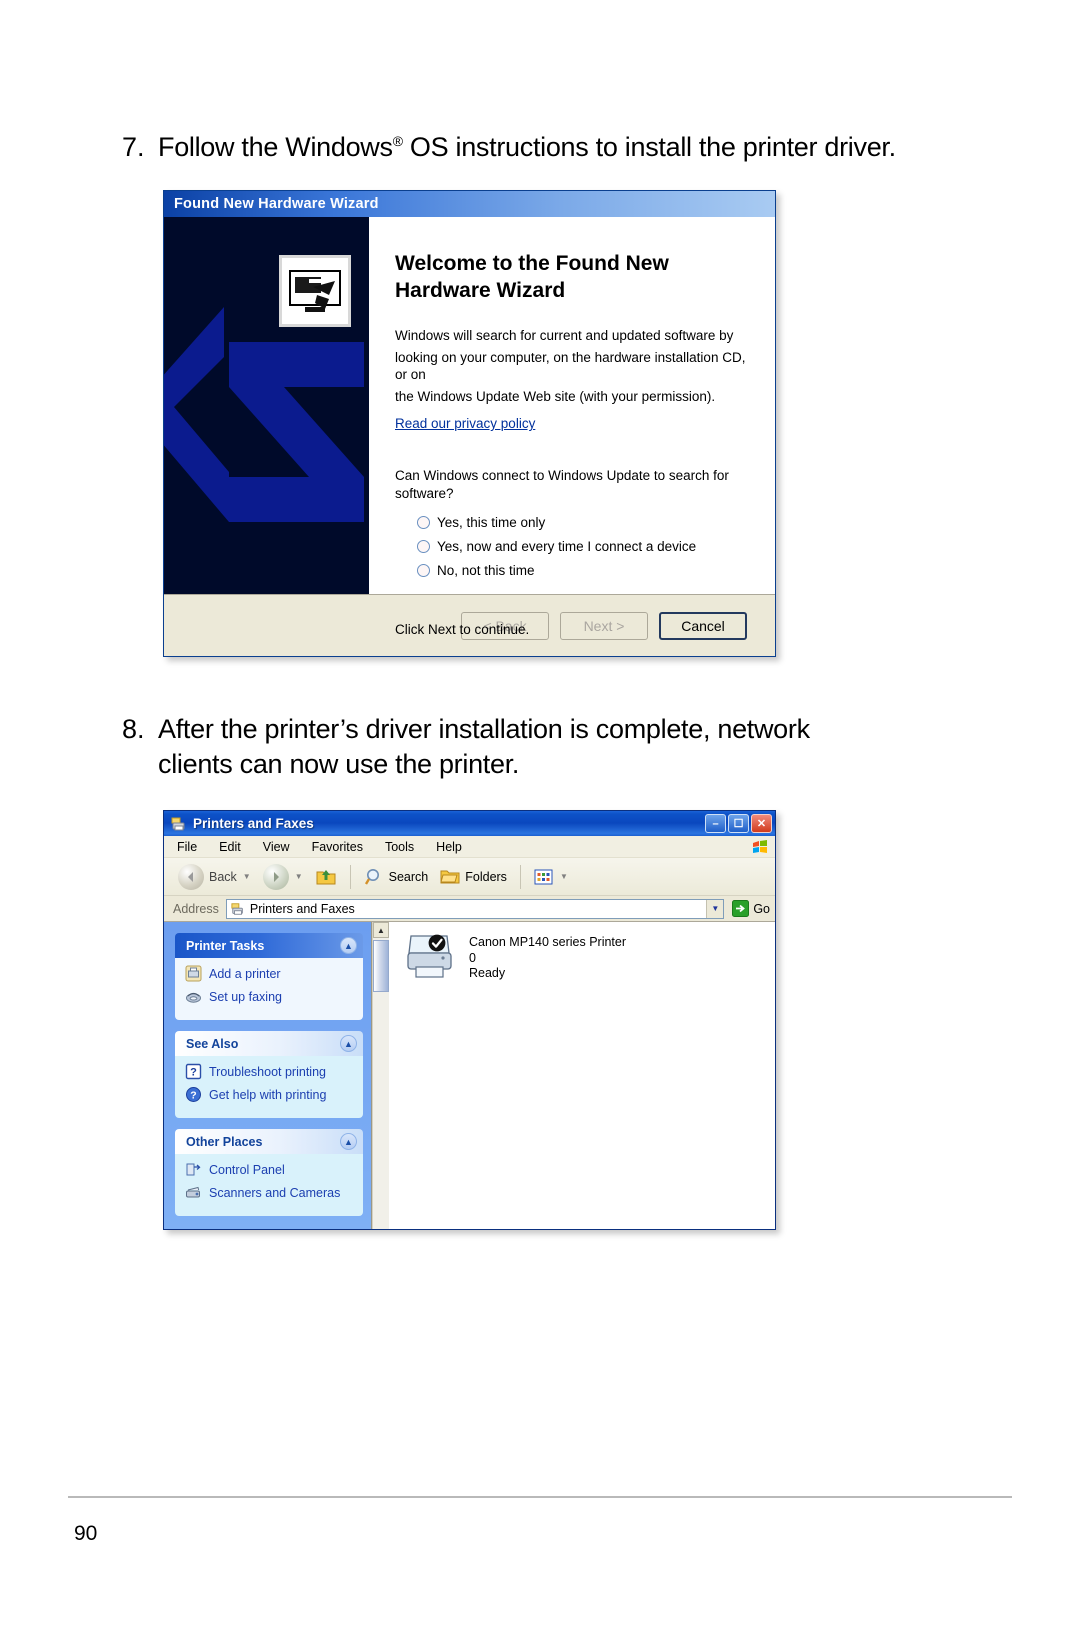 The width and height of the screenshot is (1080, 1627). I want to click on help-circle-icon: ?, so click(193, 1094).